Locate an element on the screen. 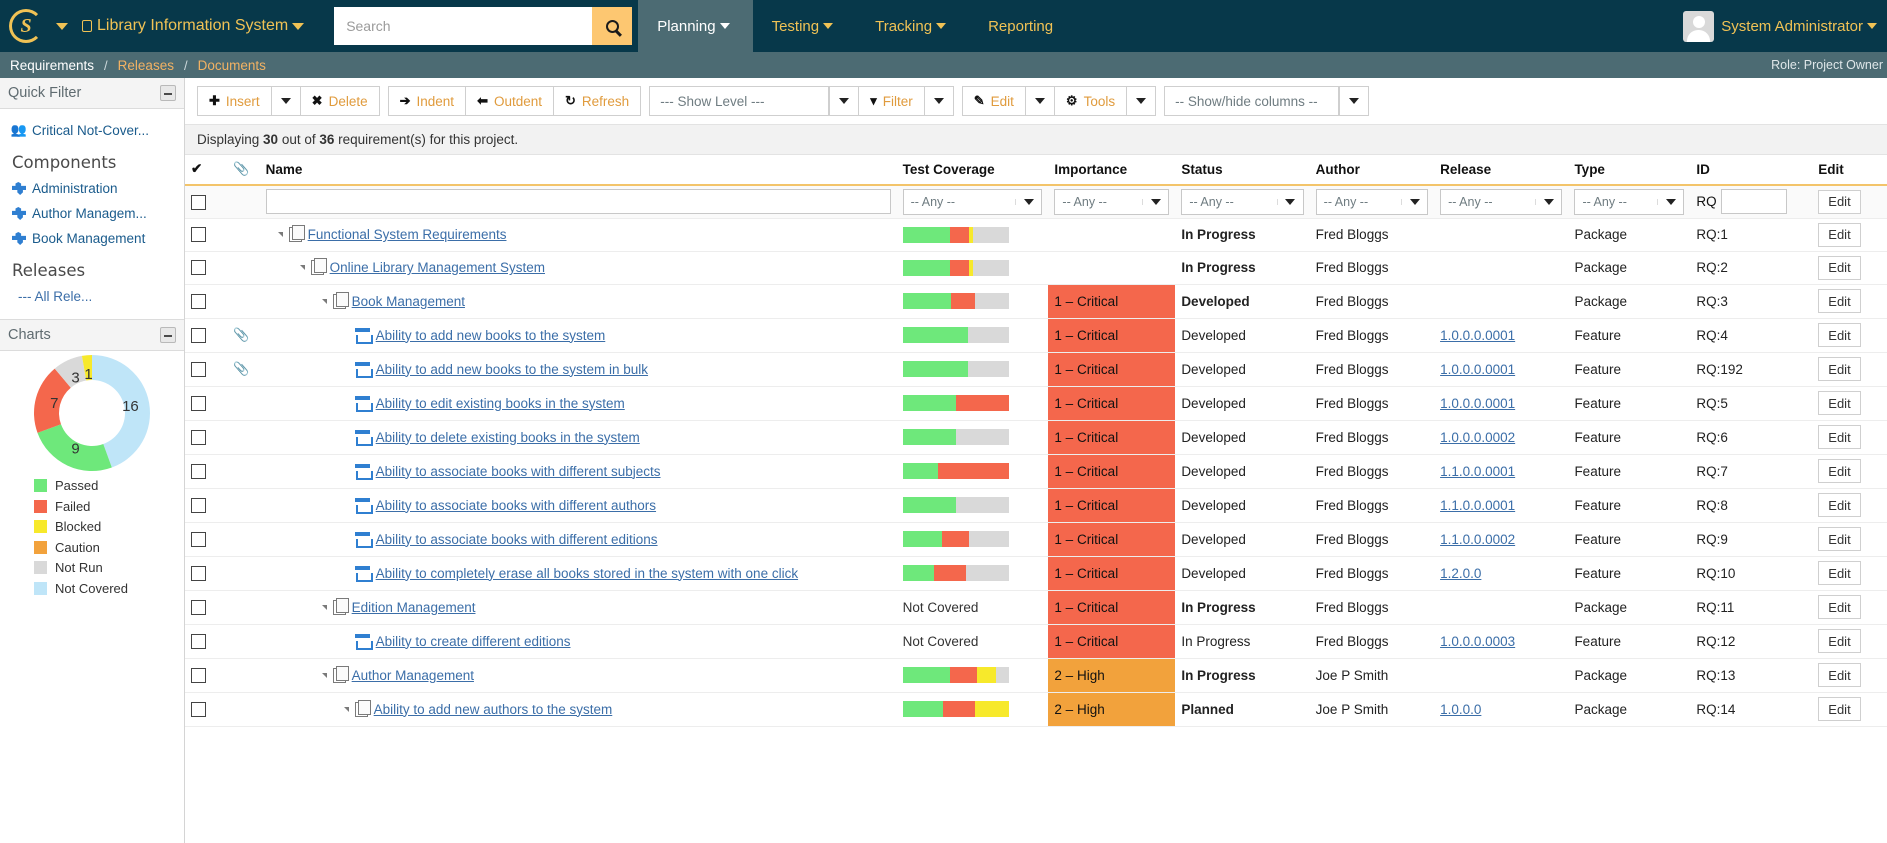 Image resolution: width=1887 pixels, height=843 pixels. show-hide-columns-select: -- Show/hide columns -- is located at coordinates (1252, 101).